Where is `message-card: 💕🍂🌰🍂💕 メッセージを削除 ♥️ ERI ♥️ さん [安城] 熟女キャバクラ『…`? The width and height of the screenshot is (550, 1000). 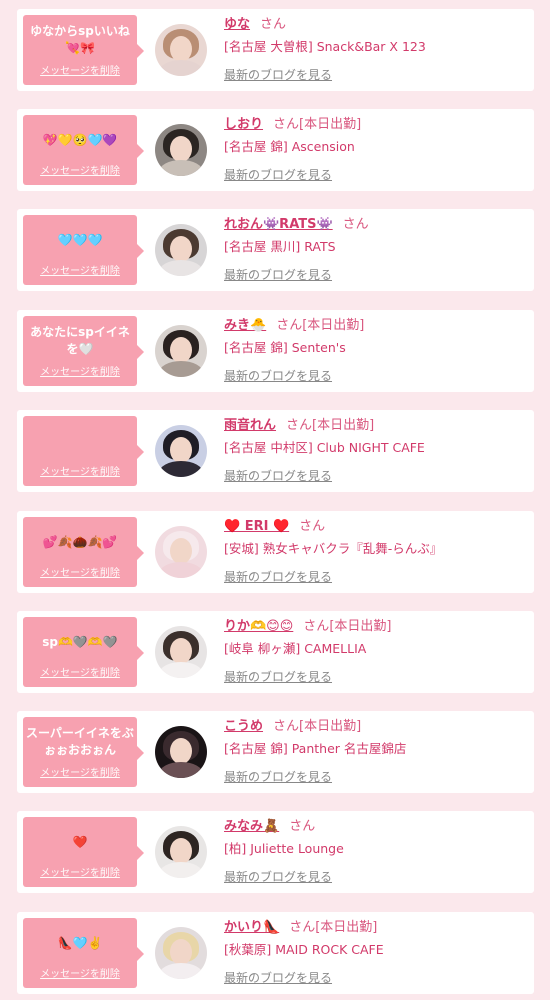
message-card: 💕🍂🌰🍂💕 メッセージを削除 ♥️ ERI ♥️ さん [安城] 熟女キャバクラ『… is located at coordinates (275, 552).